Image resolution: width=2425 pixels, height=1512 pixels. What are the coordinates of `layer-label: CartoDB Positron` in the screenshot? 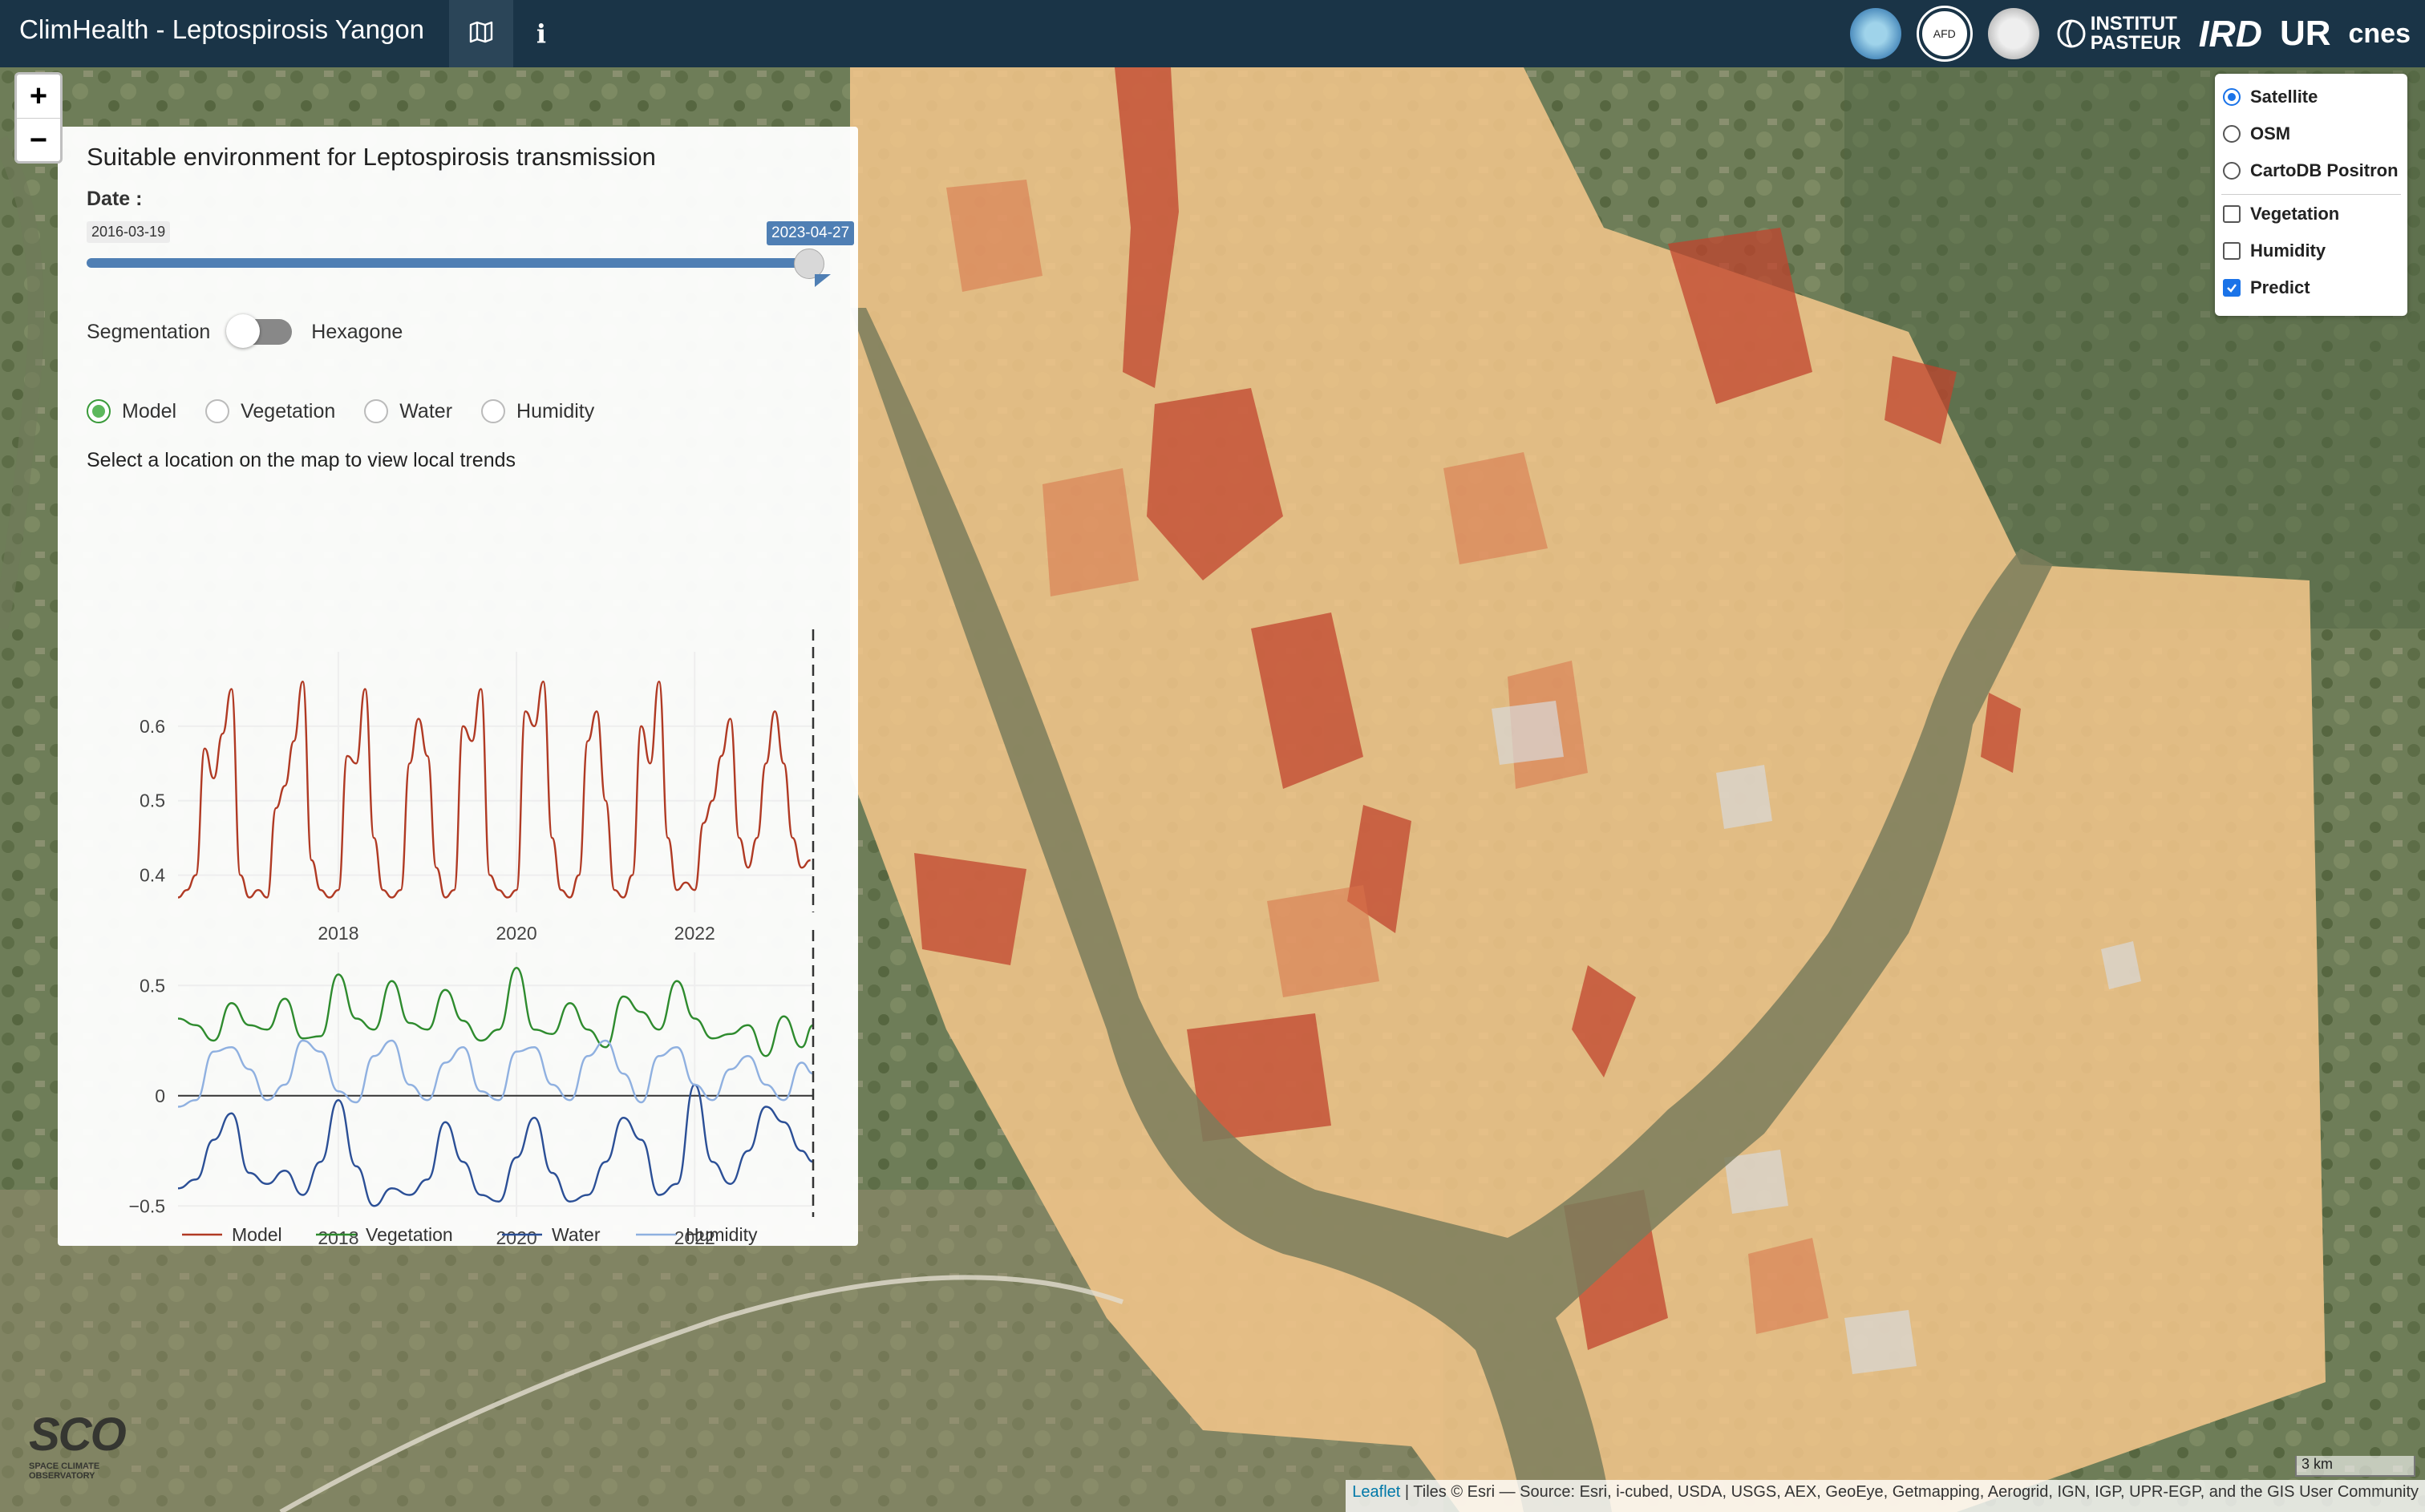 It's located at (2324, 170).